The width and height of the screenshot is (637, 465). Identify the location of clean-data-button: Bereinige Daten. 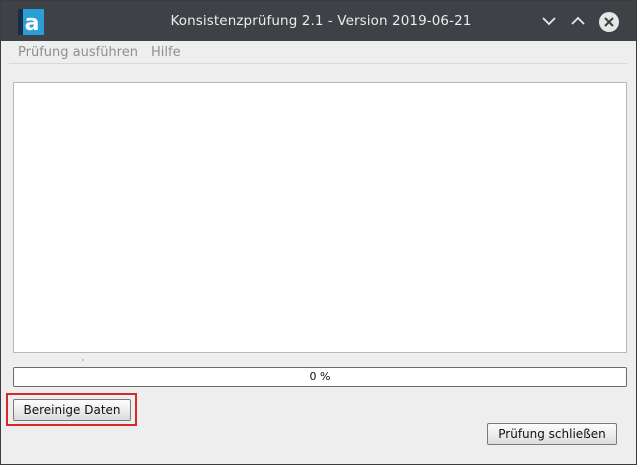
(72, 410).